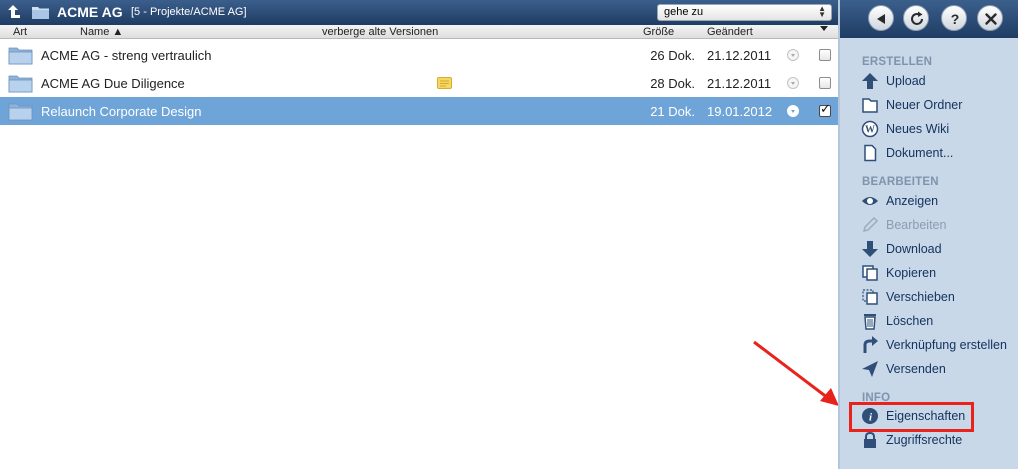 The height and width of the screenshot is (469, 1018). Describe the element at coordinates (870, 369) in the screenshot. I see `paper-plane-icon` at that location.